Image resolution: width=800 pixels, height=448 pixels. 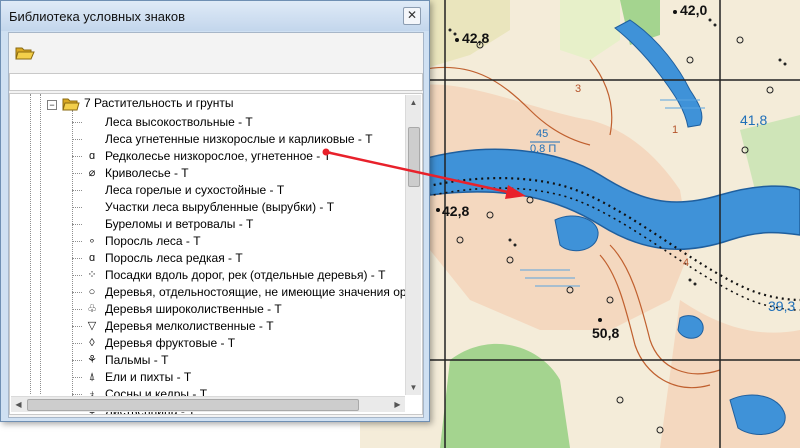 I want to click on elevation-label-top: 42,8, so click(x=476, y=38).